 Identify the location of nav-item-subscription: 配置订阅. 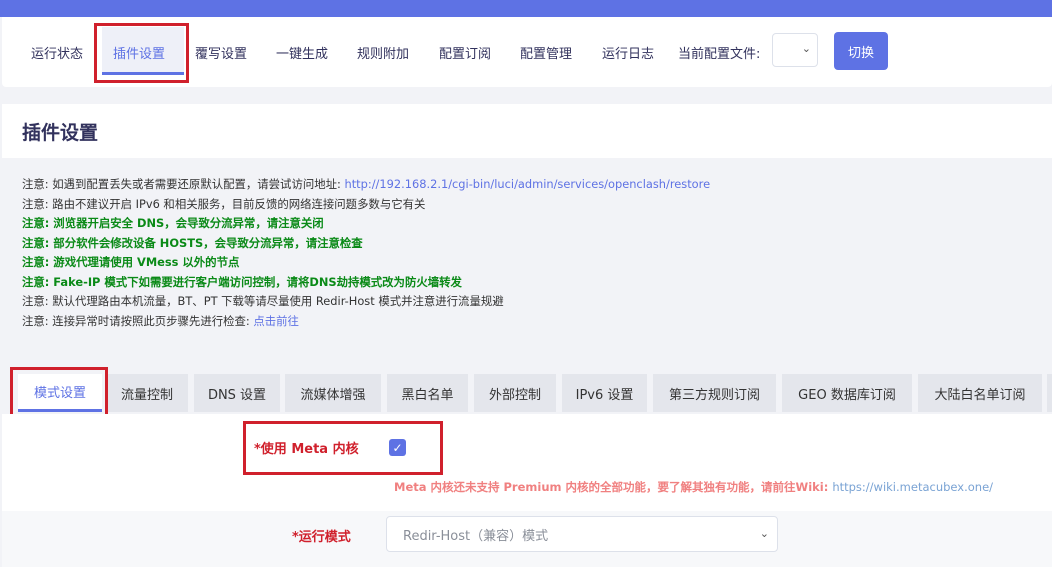
(465, 52).